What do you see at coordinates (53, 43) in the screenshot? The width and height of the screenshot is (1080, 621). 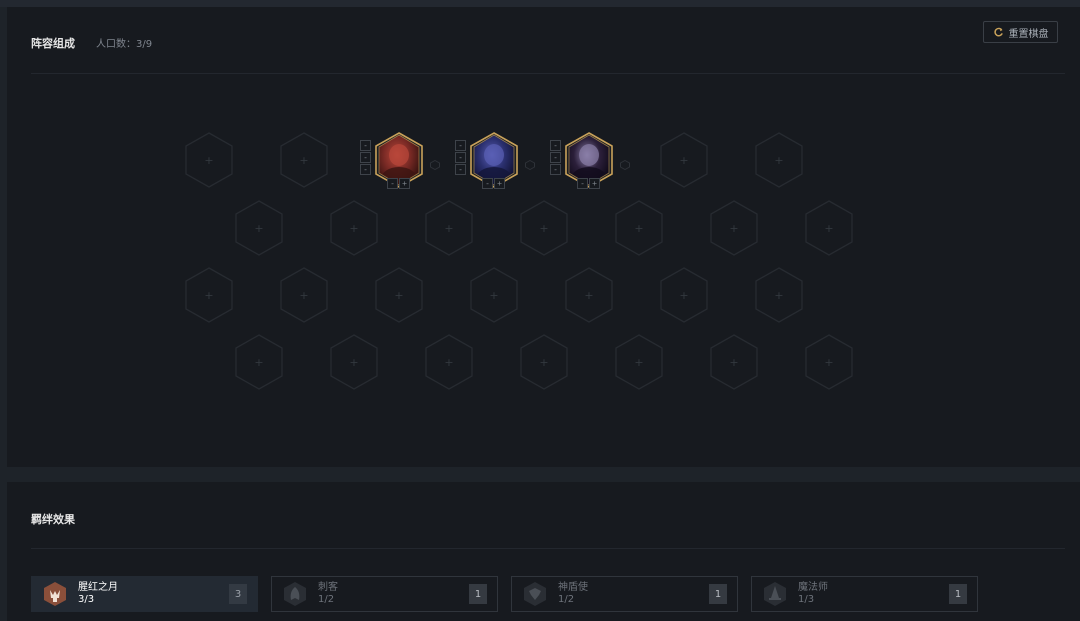 I see `board-title: 阵容组成` at bounding box center [53, 43].